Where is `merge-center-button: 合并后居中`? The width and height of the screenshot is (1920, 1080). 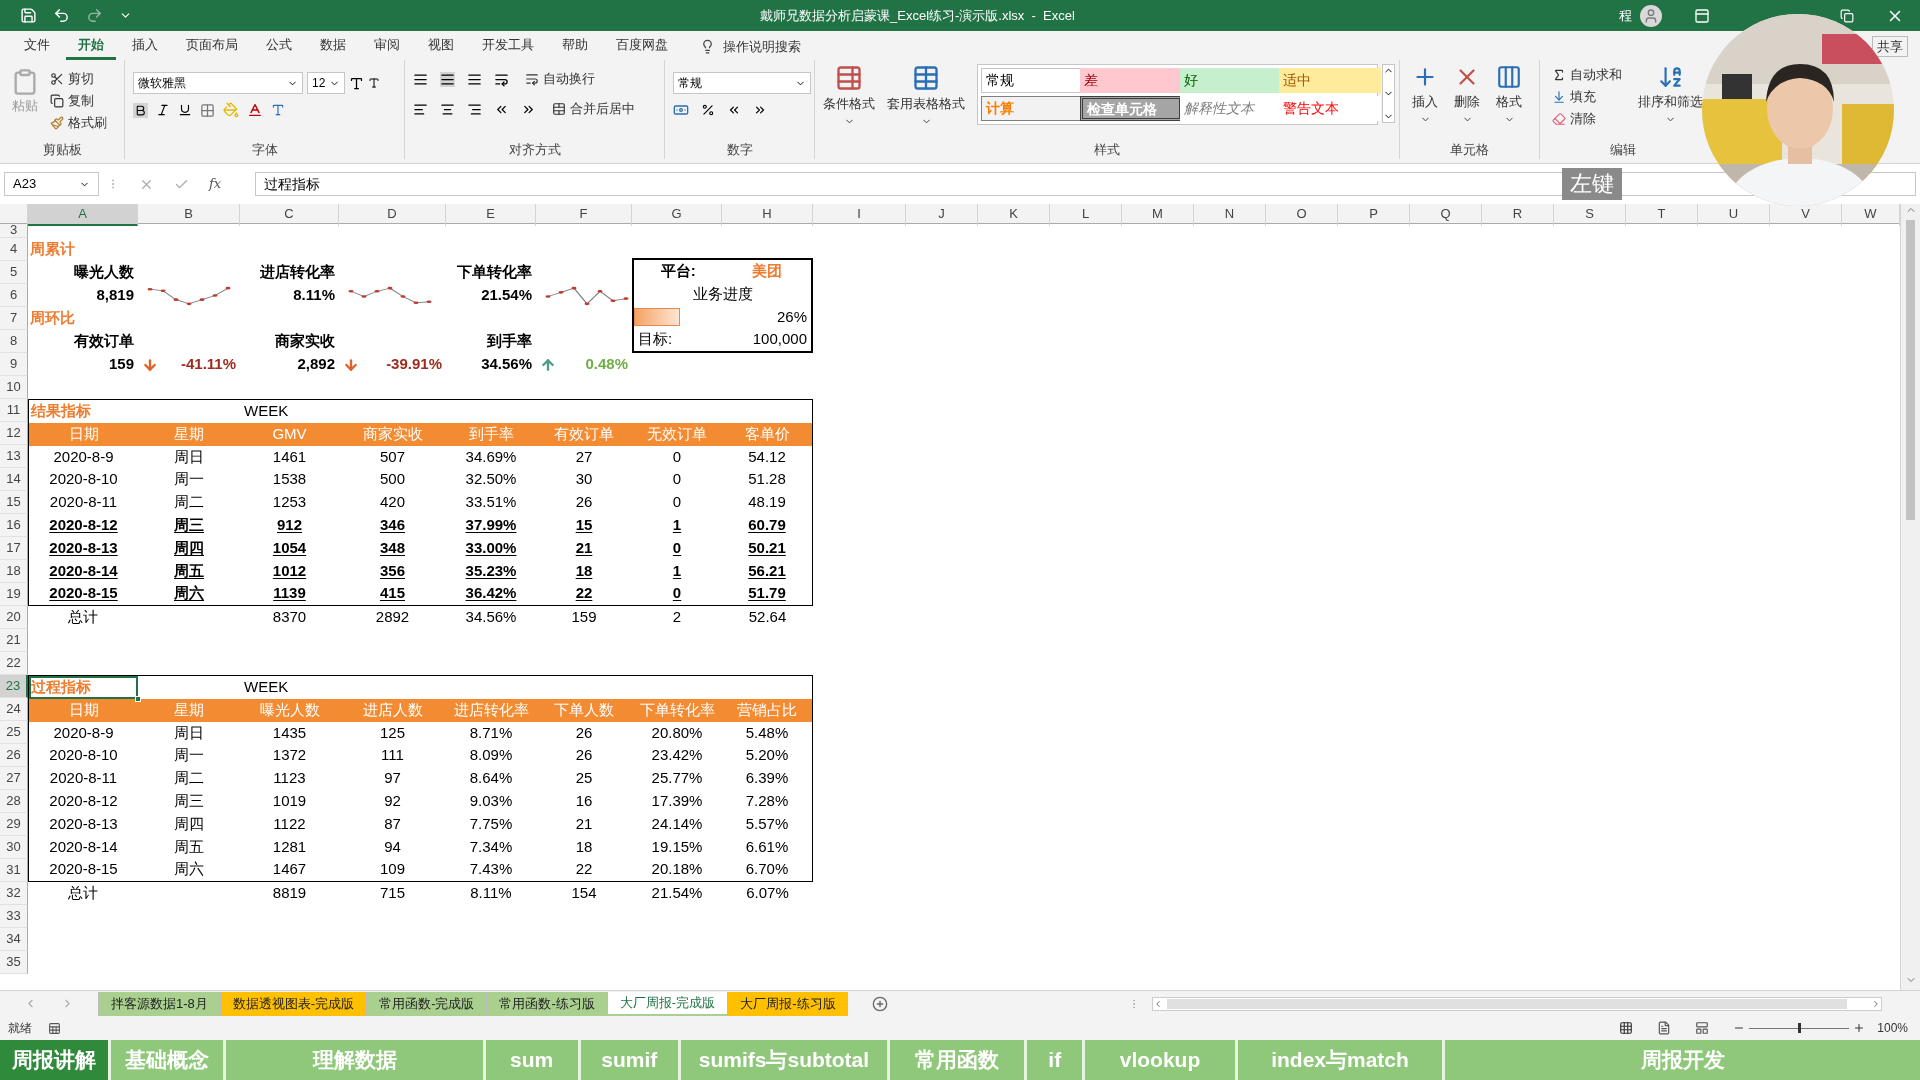 merge-center-button: 合并后居中 is located at coordinates (593, 109).